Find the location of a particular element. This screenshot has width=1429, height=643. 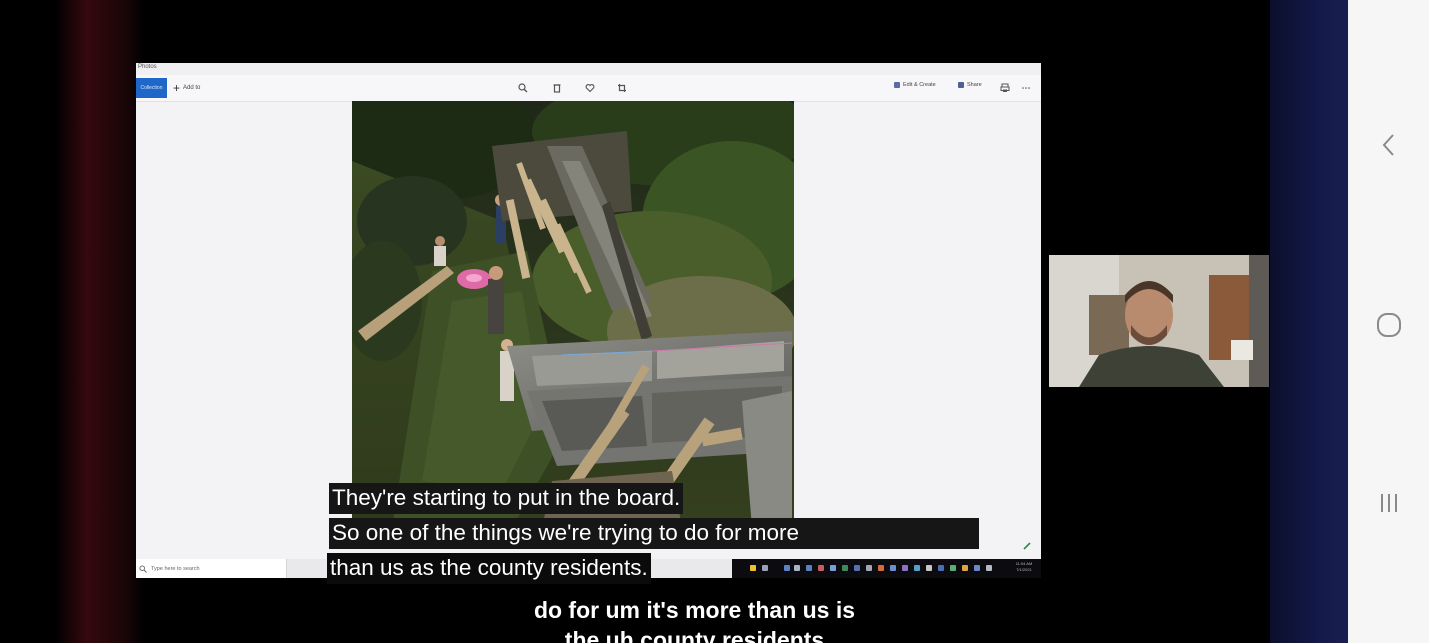

back-icon is located at coordinates (1388, 145).